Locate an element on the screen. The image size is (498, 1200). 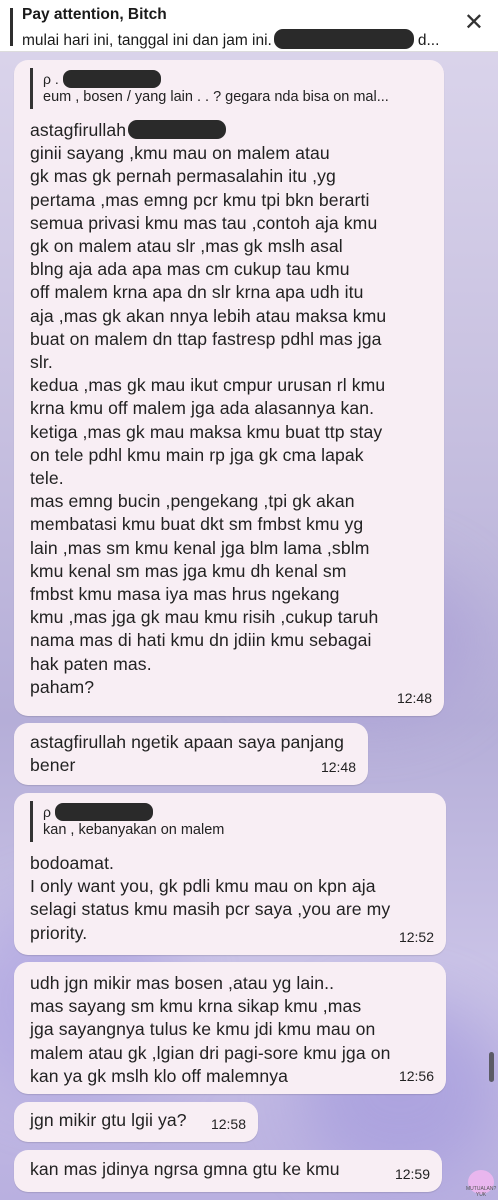
pinned-title: Pay attention, Bitch is located at coordinates (94, 14).